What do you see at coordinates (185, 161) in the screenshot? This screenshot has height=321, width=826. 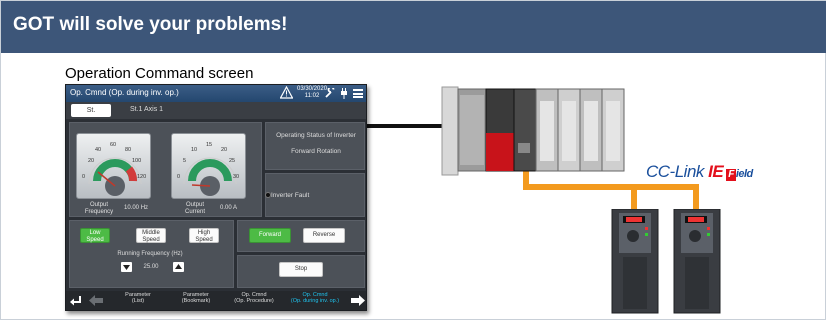 I see `curr-tick-5: 5` at bounding box center [185, 161].